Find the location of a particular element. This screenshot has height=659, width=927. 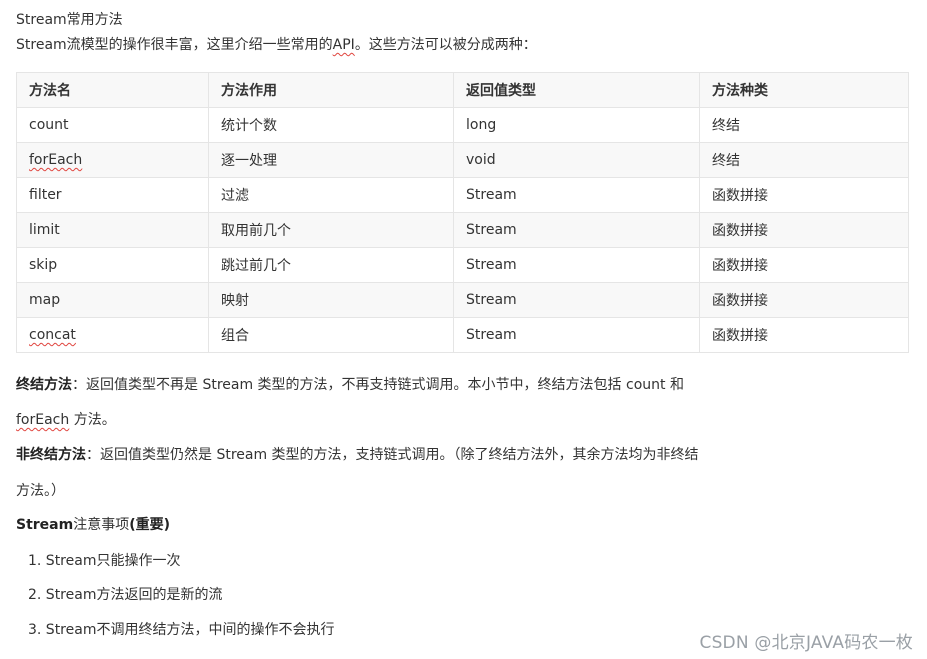

table-row: skip 跳过前几个 Stream 函数拼接 is located at coordinates (462, 265).